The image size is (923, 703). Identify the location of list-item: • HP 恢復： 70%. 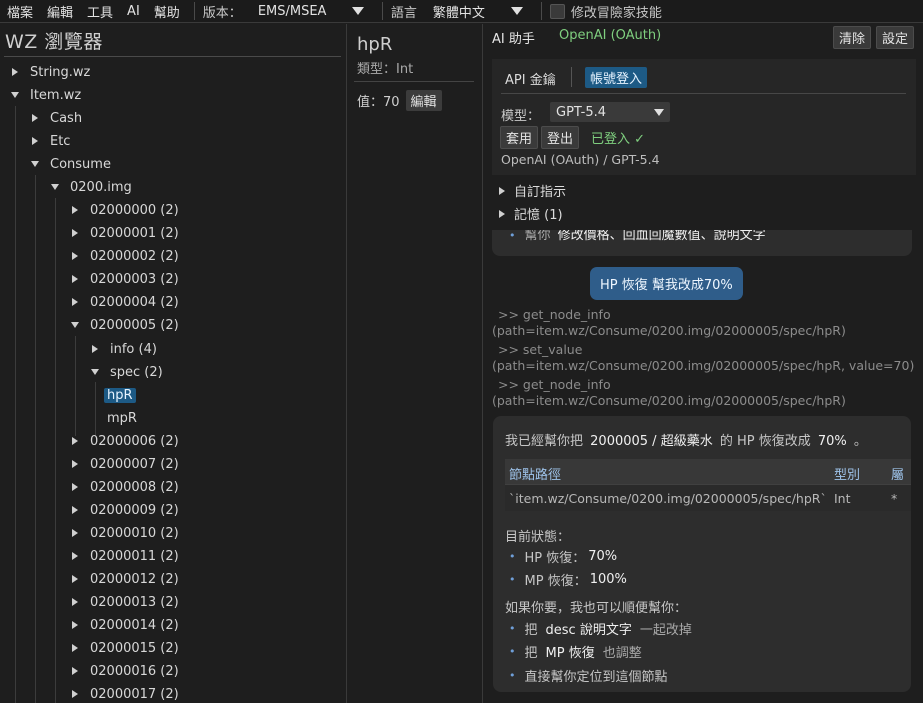
(564, 556).